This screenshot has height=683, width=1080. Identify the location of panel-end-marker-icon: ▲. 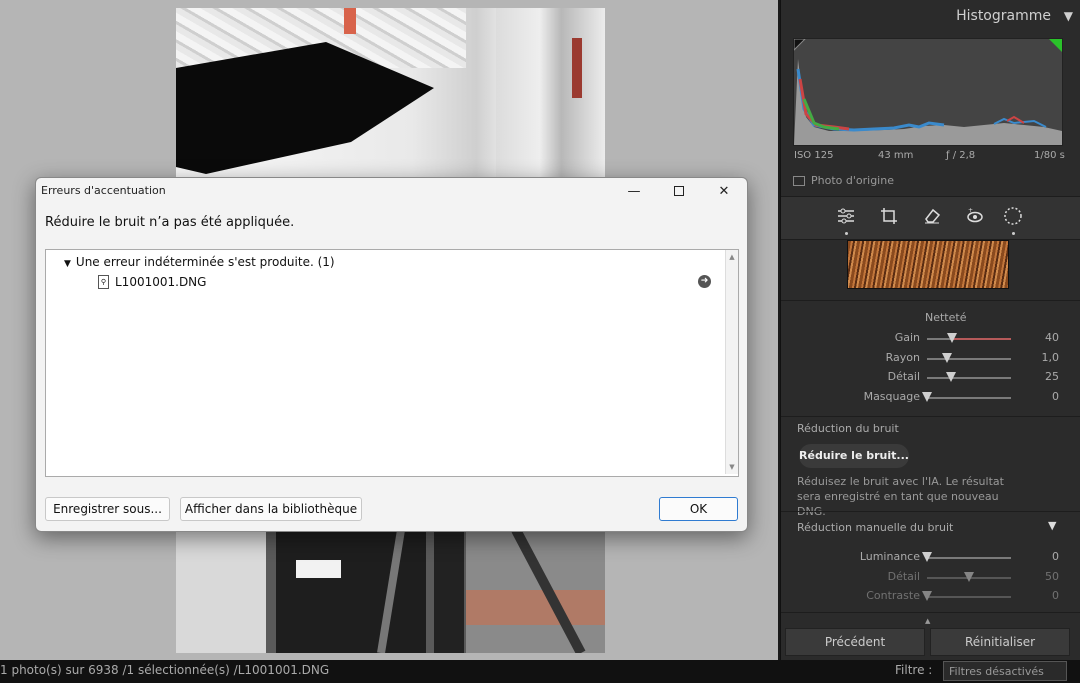
(928, 621).